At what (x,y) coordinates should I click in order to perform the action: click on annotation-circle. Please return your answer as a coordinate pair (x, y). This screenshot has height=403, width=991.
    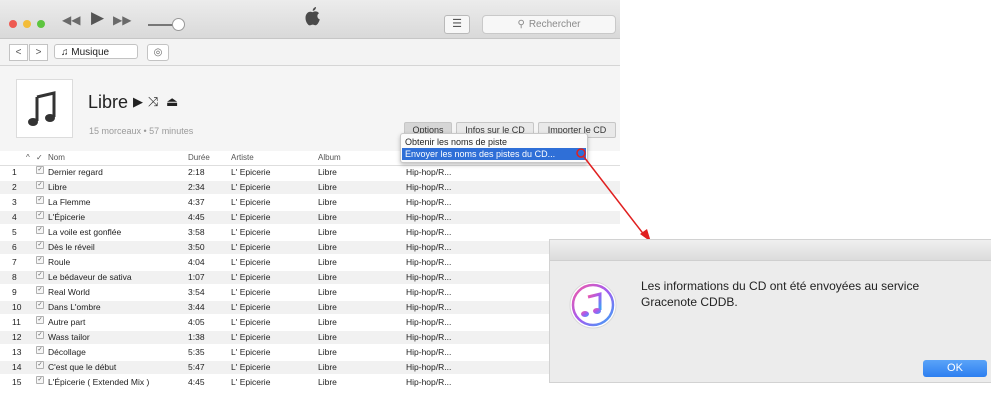
    Looking at the image, I should click on (581, 153).